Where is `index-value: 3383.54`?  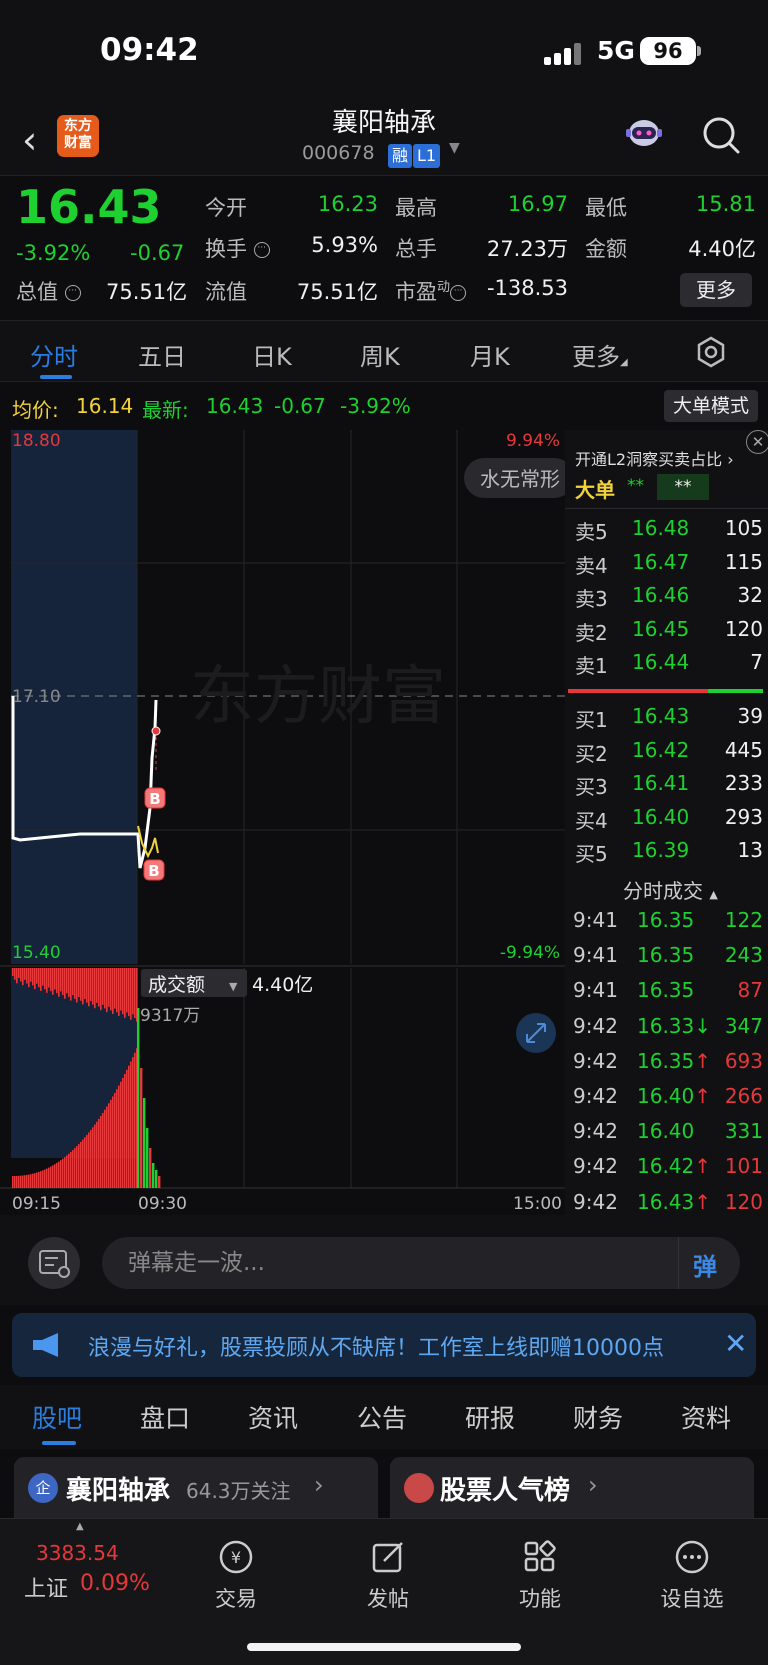
index-value: 3383.54 is located at coordinates (77, 1553).